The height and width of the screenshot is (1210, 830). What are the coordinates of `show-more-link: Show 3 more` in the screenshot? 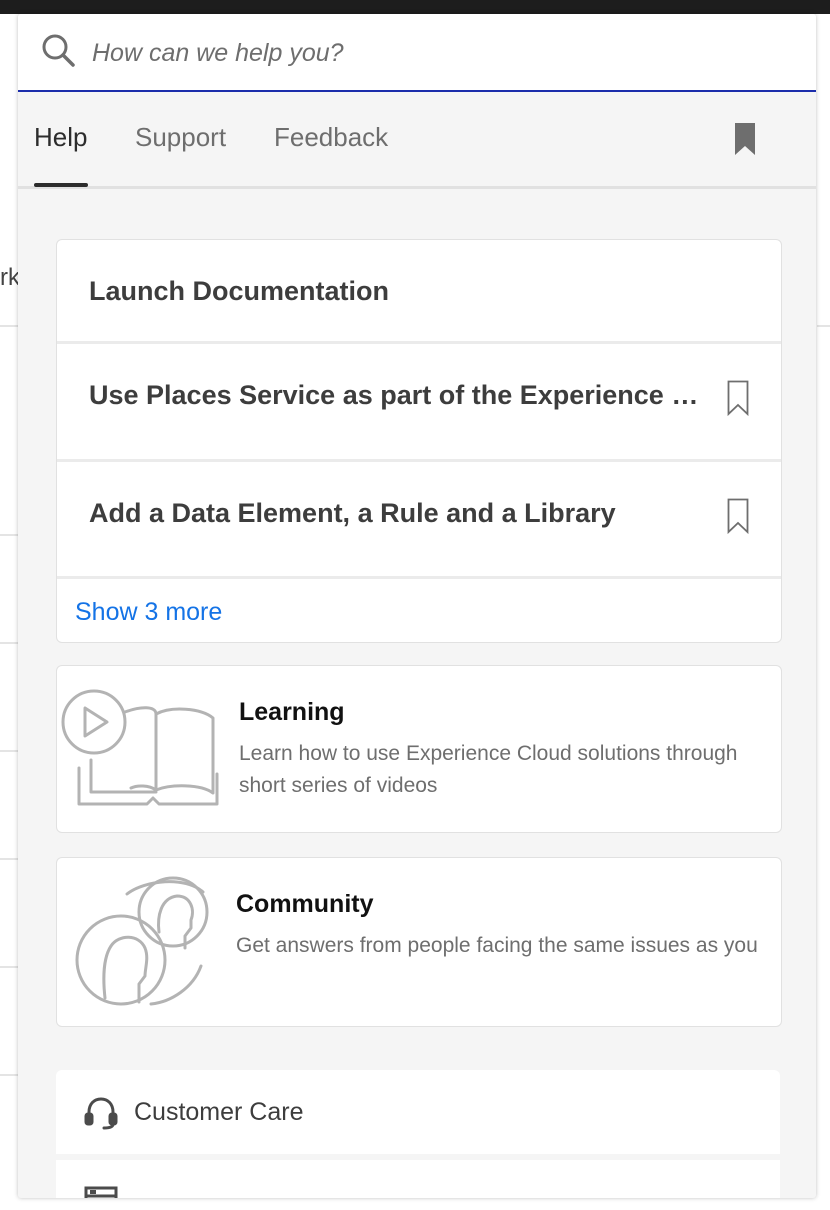 It's located at (148, 612).